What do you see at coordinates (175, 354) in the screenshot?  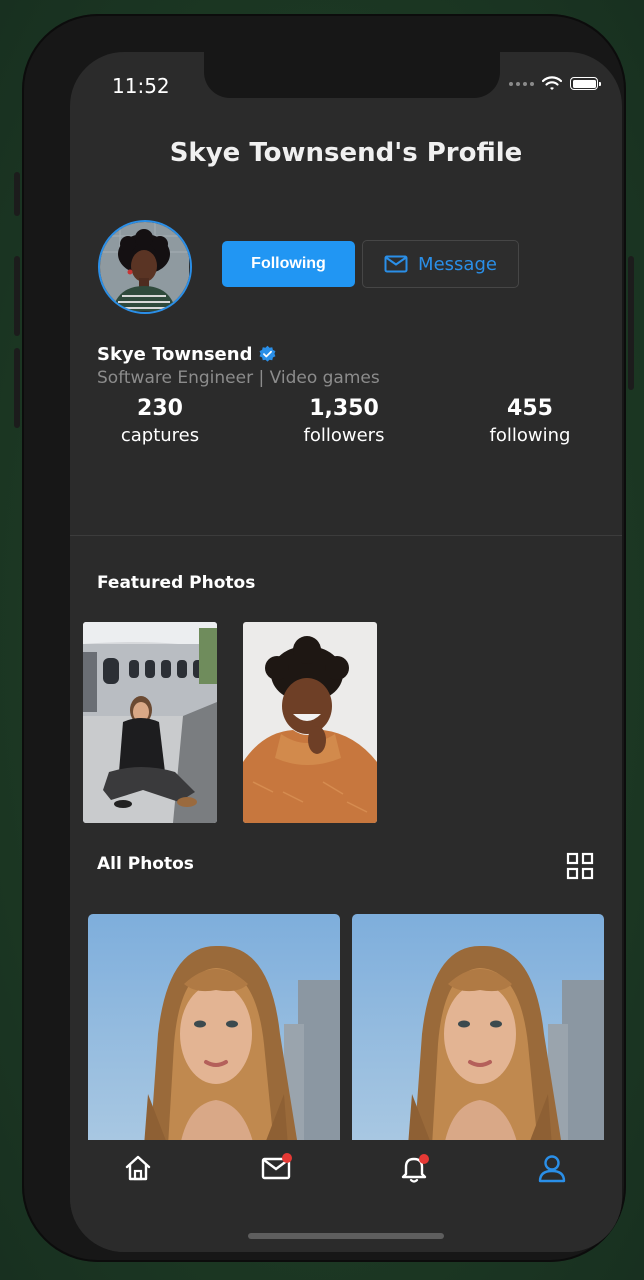 I see `profile-name: Skye Townsend` at bounding box center [175, 354].